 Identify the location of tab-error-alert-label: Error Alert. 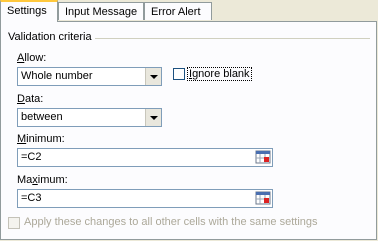
(176, 12).